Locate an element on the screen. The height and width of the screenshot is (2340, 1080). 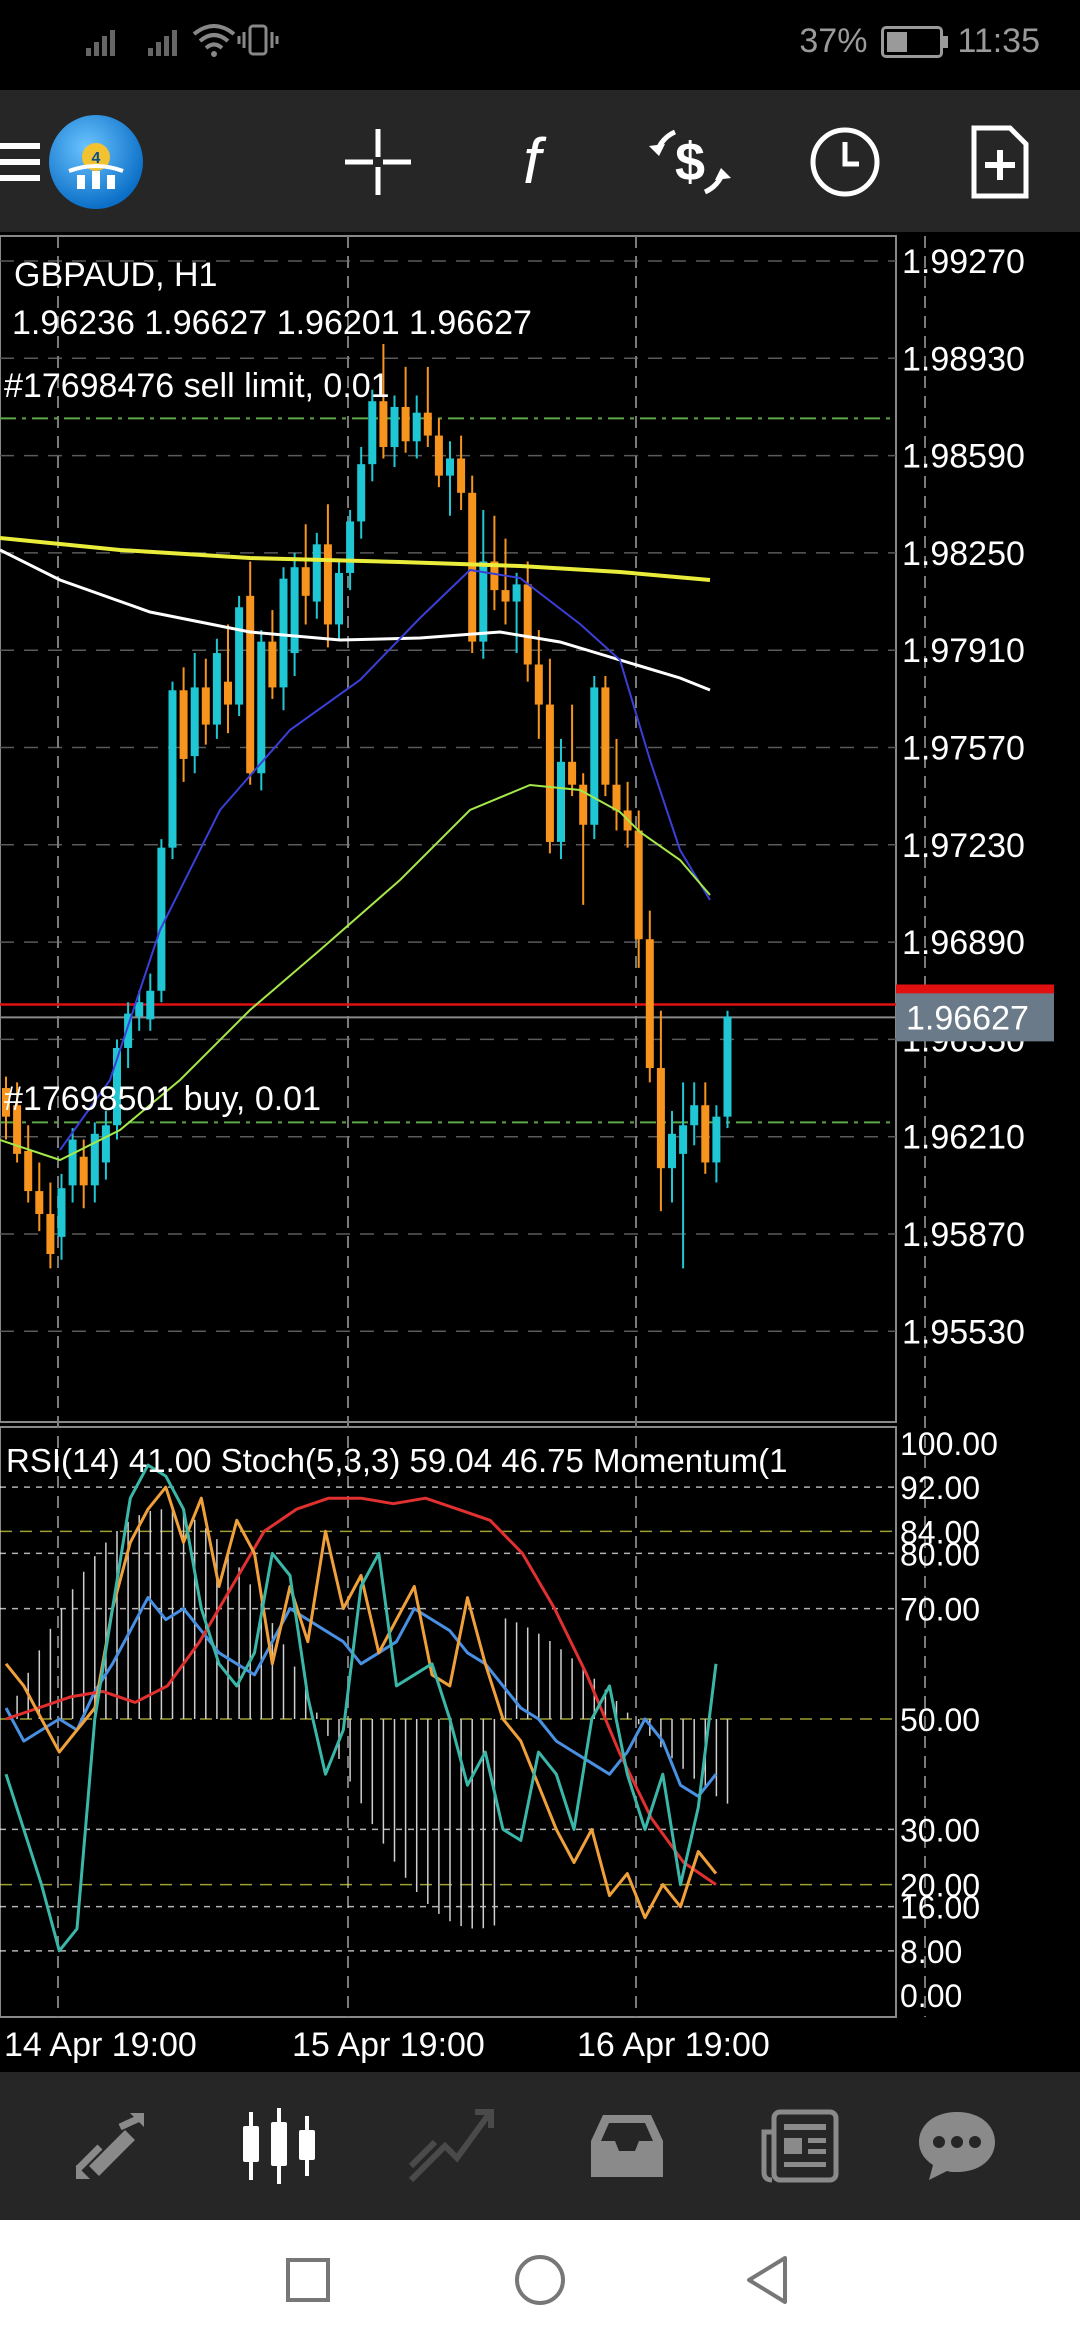
nav-chart is located at coordinates (280, 2146).